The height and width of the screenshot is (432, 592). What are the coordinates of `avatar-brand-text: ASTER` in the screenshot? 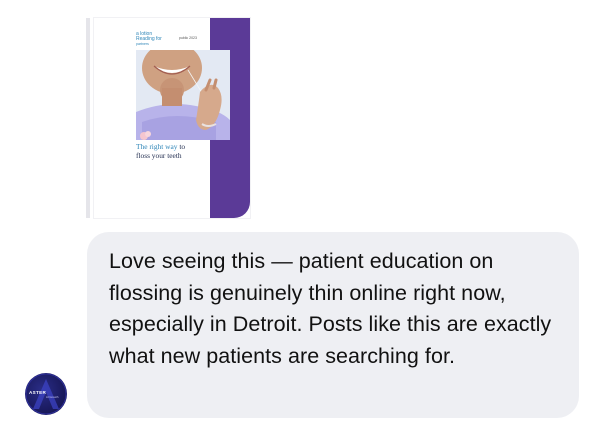 It's located at (38, 392).